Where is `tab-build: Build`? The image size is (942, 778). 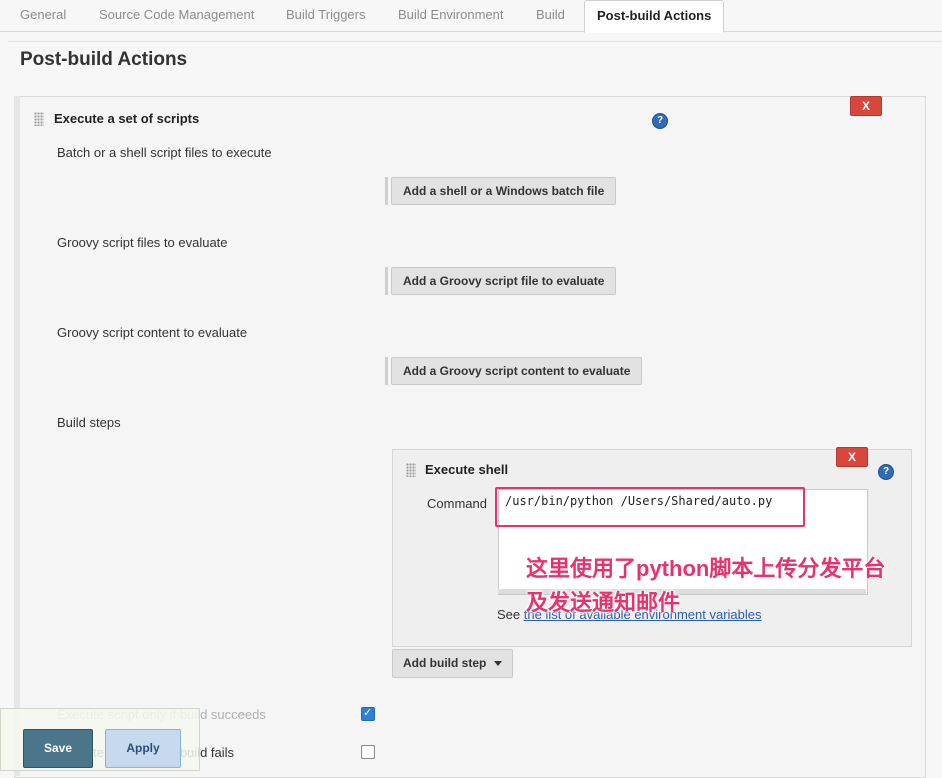 tab-build: Build is located at coordinates (550, 15).